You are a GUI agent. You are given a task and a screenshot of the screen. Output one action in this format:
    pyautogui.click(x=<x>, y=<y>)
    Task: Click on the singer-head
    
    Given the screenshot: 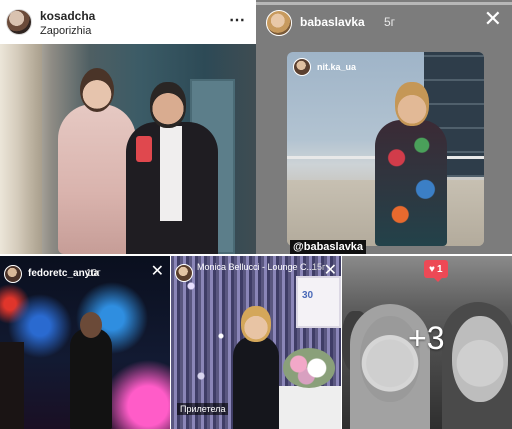 What is the action you would take?
    pyautogui.click(x=91, y=325)
    